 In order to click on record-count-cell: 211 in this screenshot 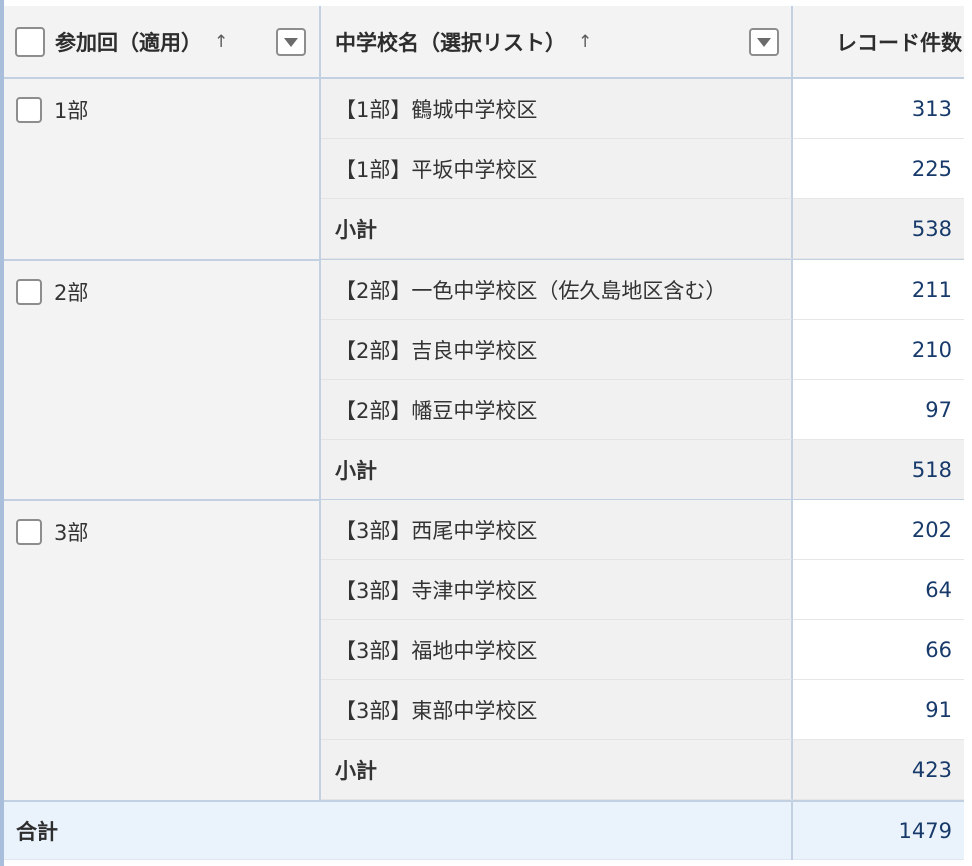, I will do `click(878, 290)`.